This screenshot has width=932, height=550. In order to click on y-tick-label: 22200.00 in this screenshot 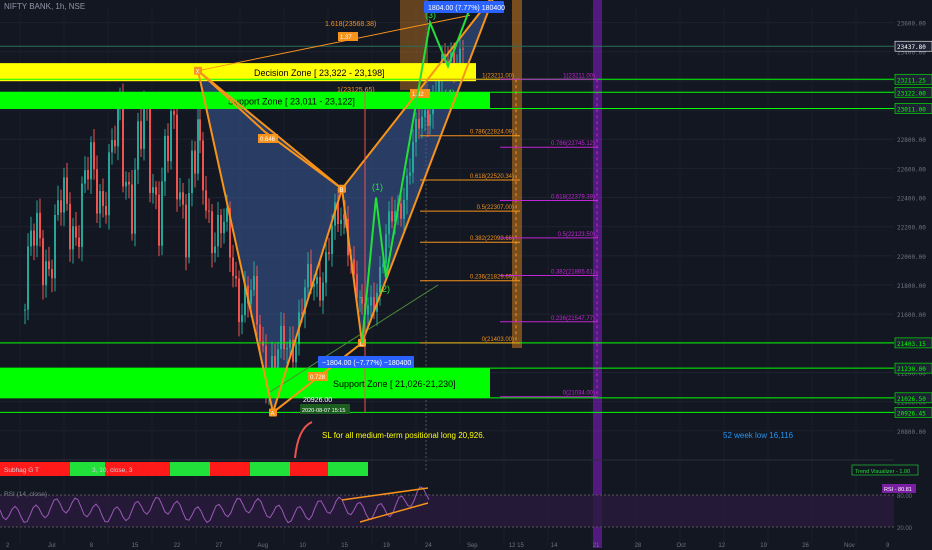, I will do `click(911, 228)`.